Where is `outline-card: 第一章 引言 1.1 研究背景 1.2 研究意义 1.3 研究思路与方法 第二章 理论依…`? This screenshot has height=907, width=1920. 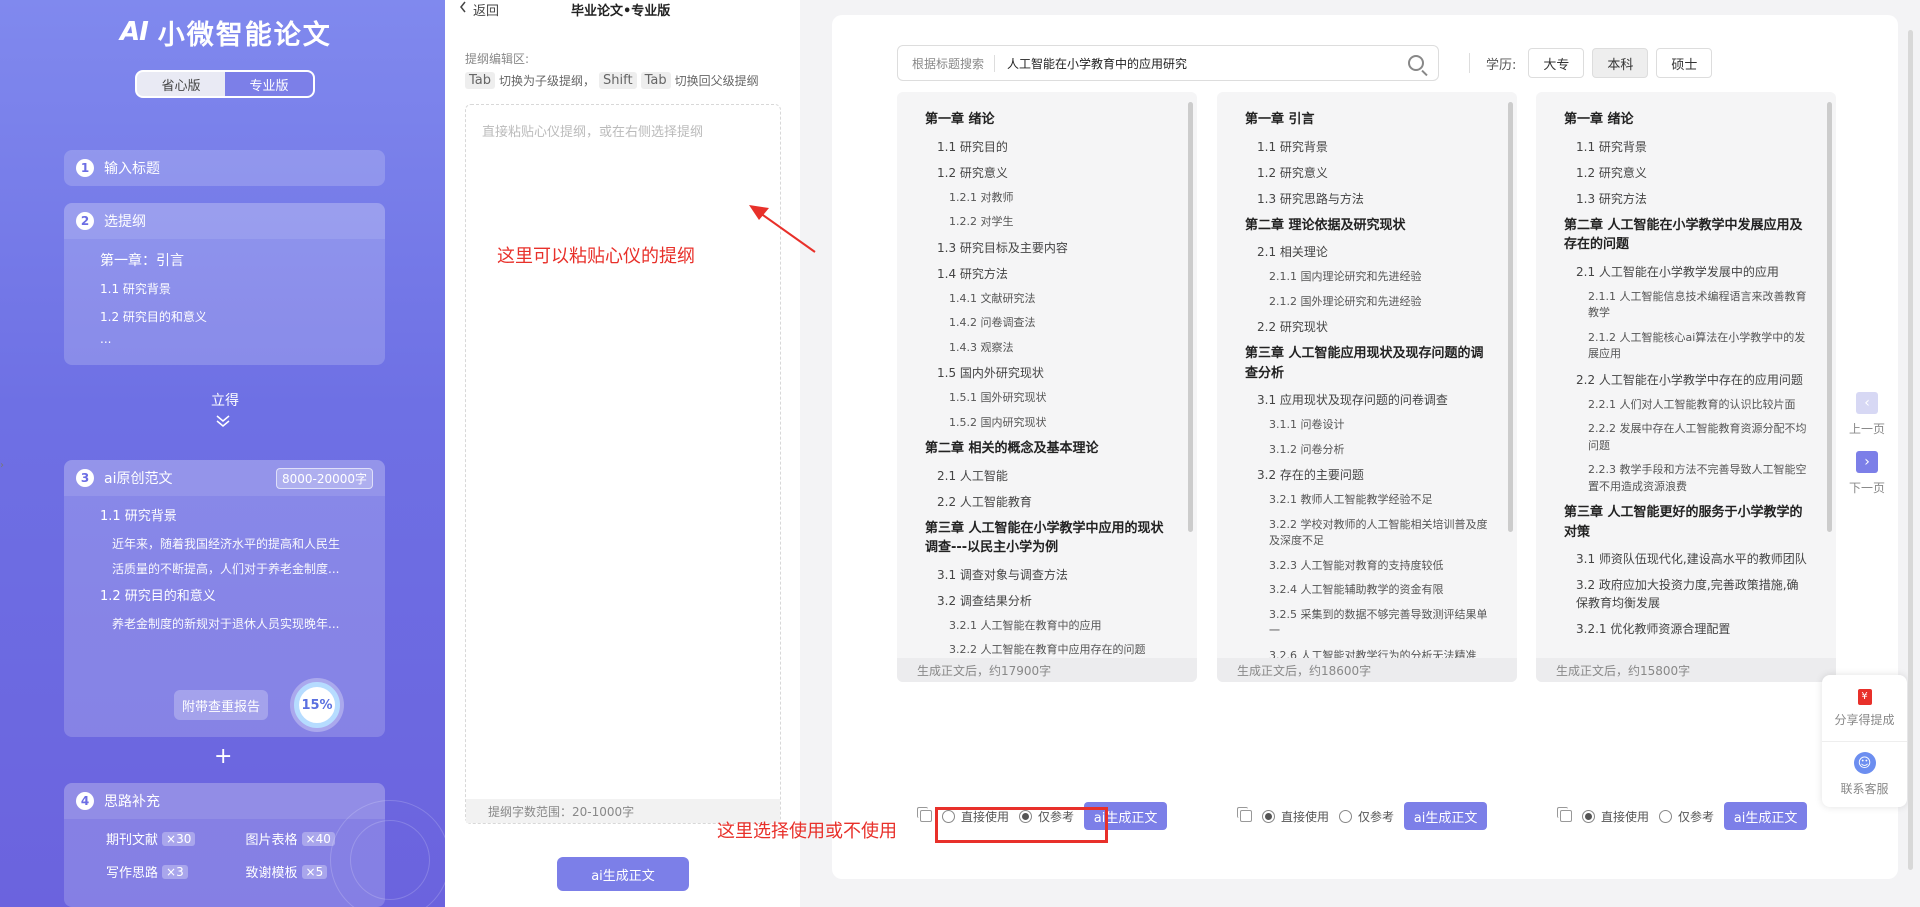 outline-card: 第一章 引言 1.1 研究背景 1.2 研究意义 1.3 研究思路与方法 第二章 理论依… is located at coordinates (1367, 387).